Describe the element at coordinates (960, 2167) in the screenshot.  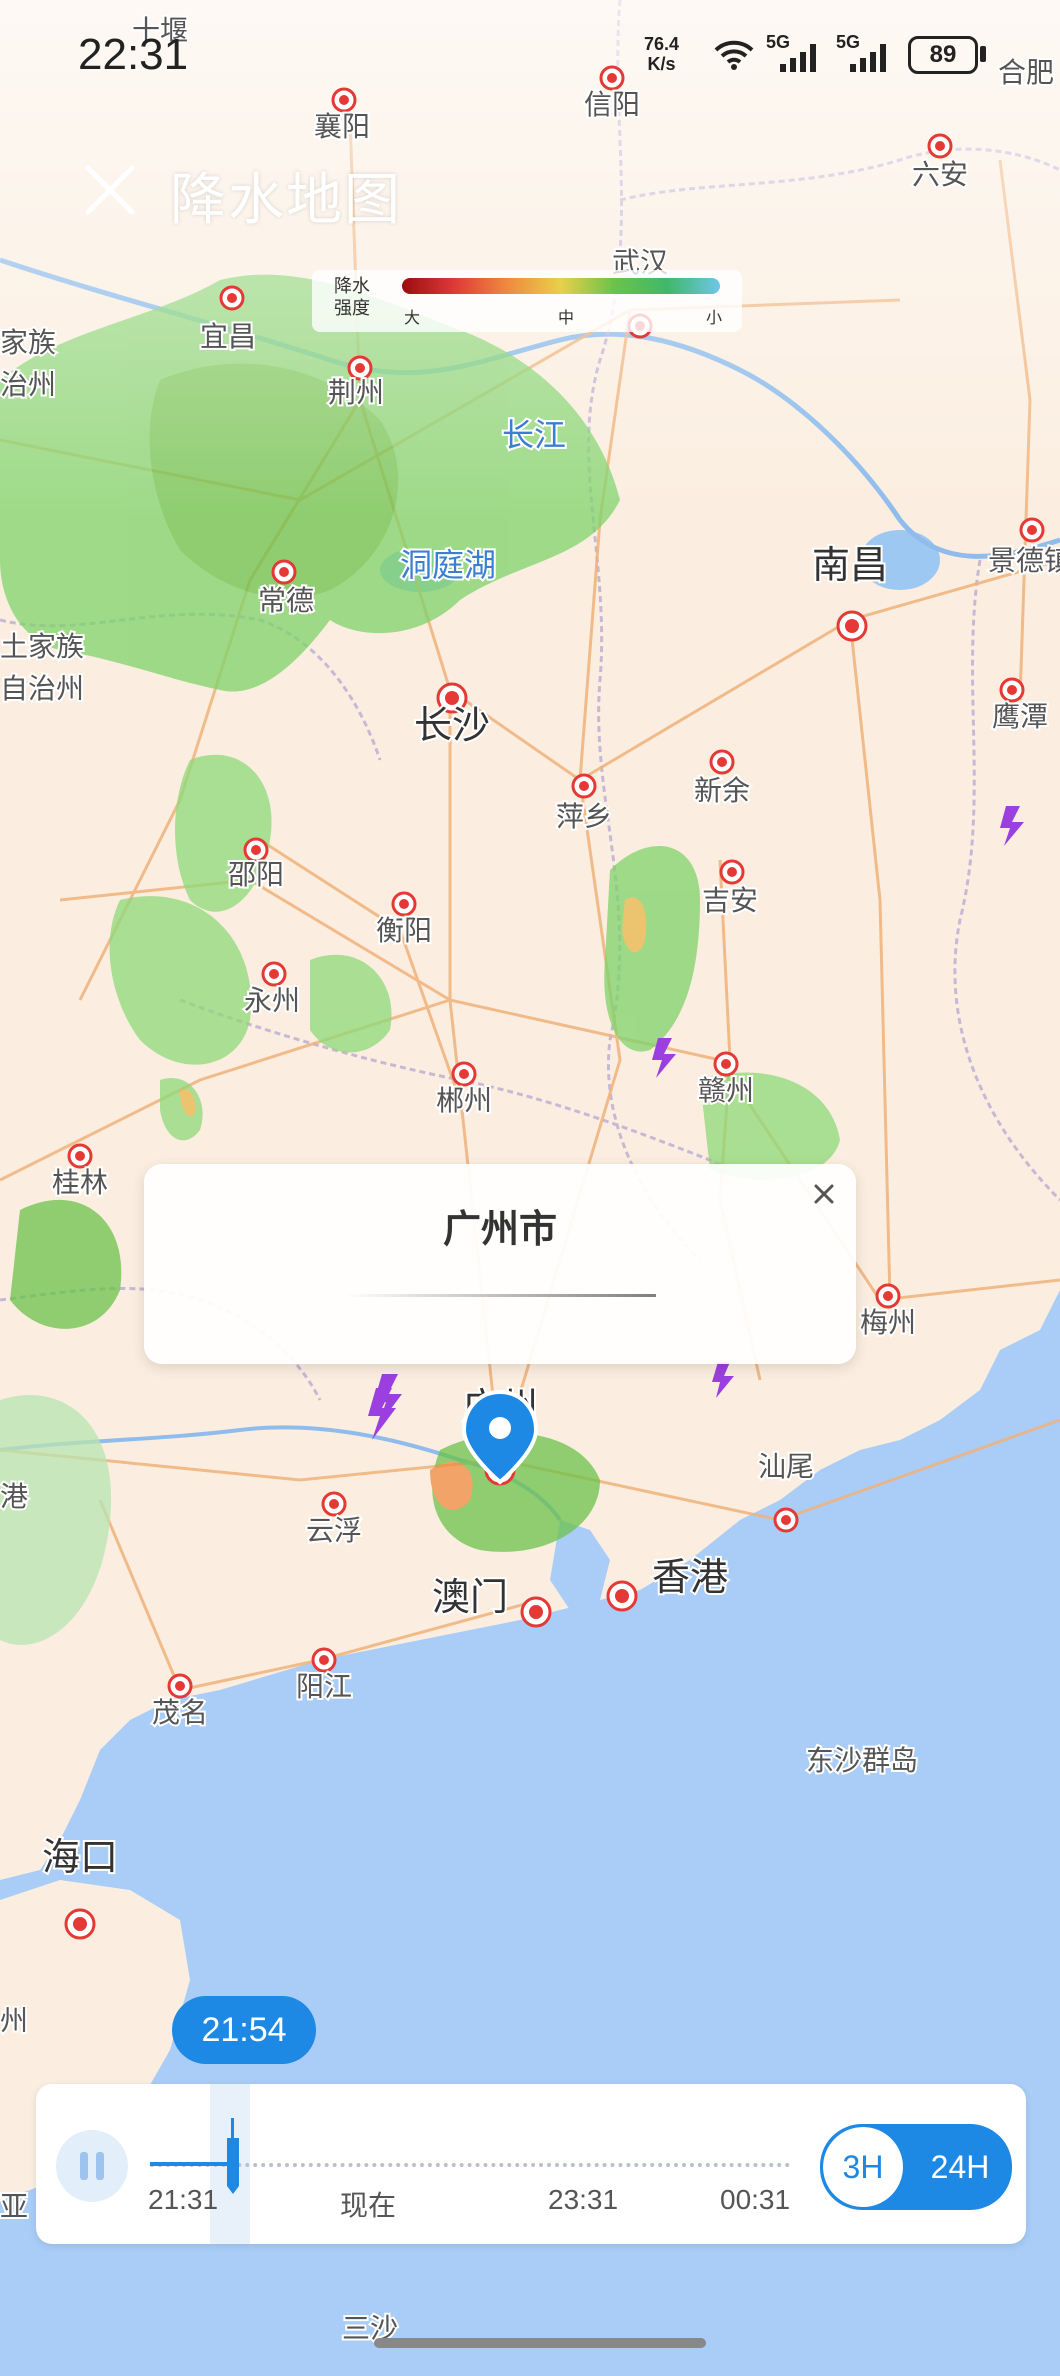
I see `range-option-24h: 24H` at that location.